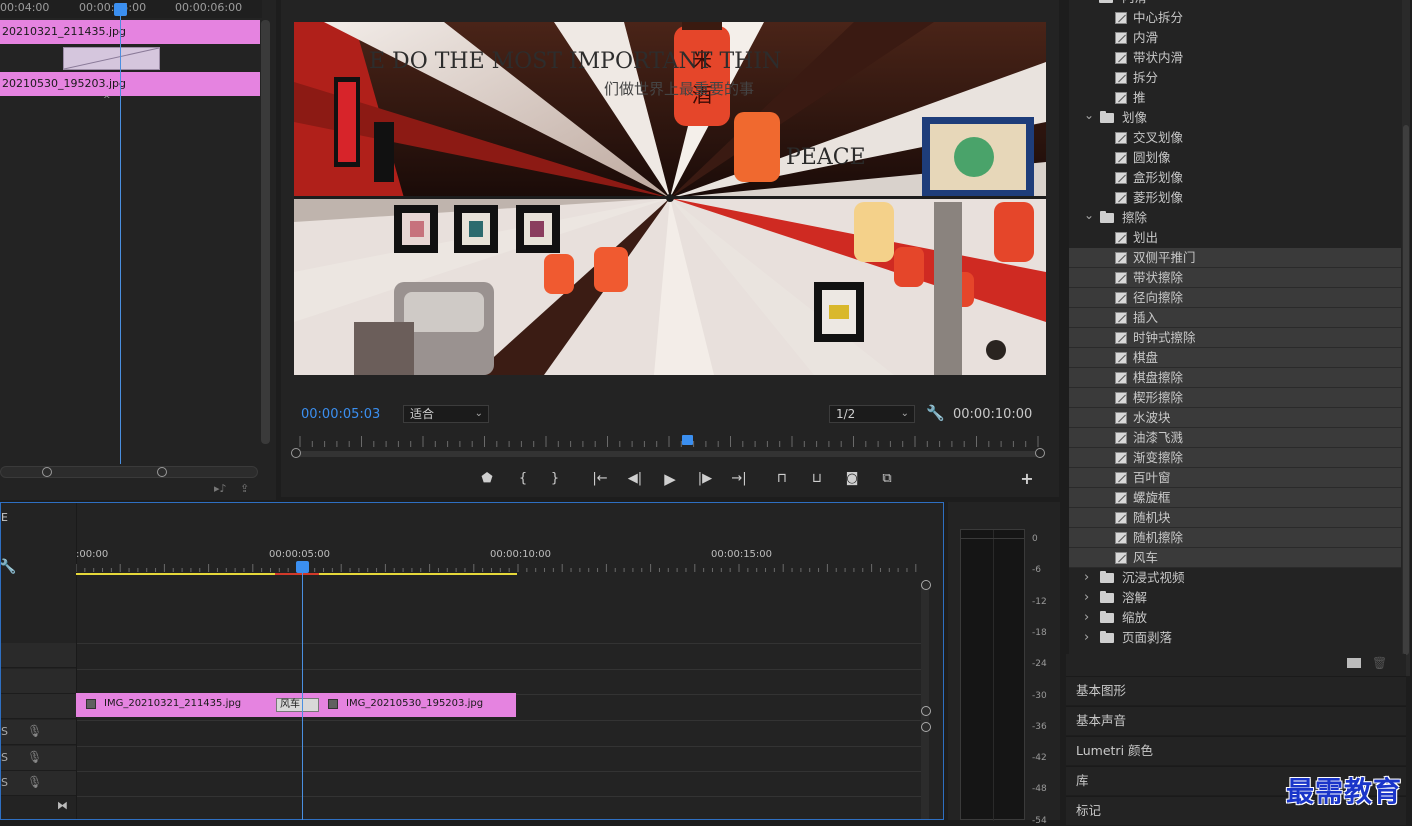 This screenshot has width=1412, height=826. I want to click on scroll-handle-low, so click(926, 727).